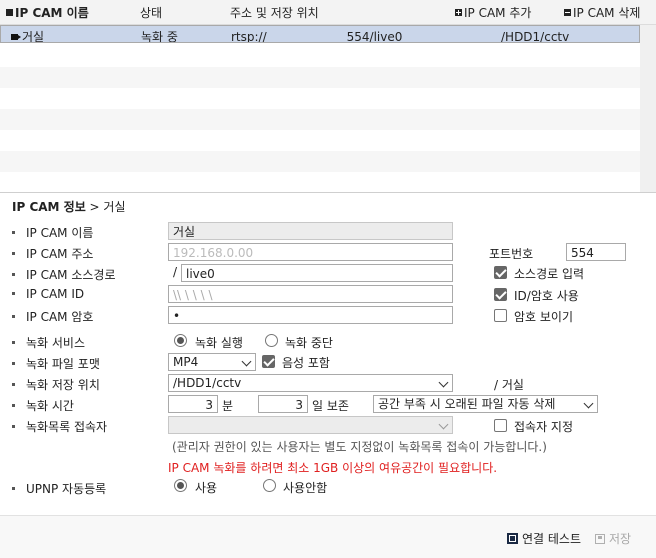 The height and width of the screenshot is (558, 656). Describe the element at coordinates (268, 361) in the screenshot. I see `audio-checkbox` at that location.